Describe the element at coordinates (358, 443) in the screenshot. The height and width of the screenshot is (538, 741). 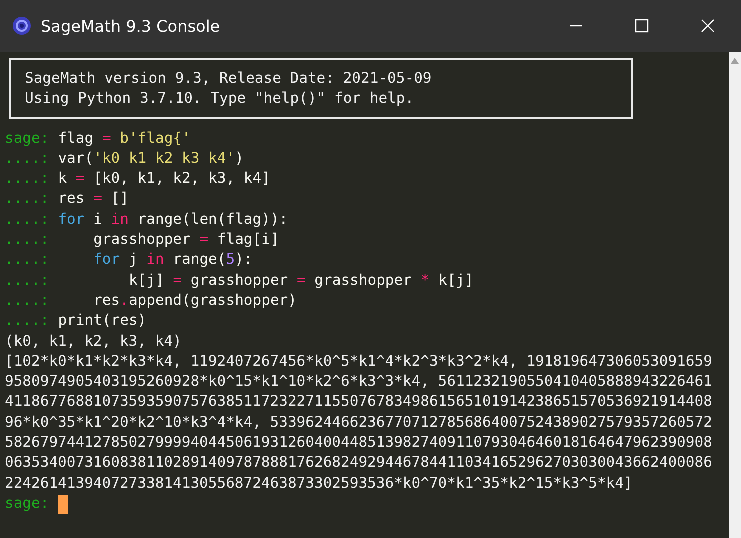
I see `output-line: 58267974412785027999940445061931260400448513982740911079304646018164647962390908` at that location.